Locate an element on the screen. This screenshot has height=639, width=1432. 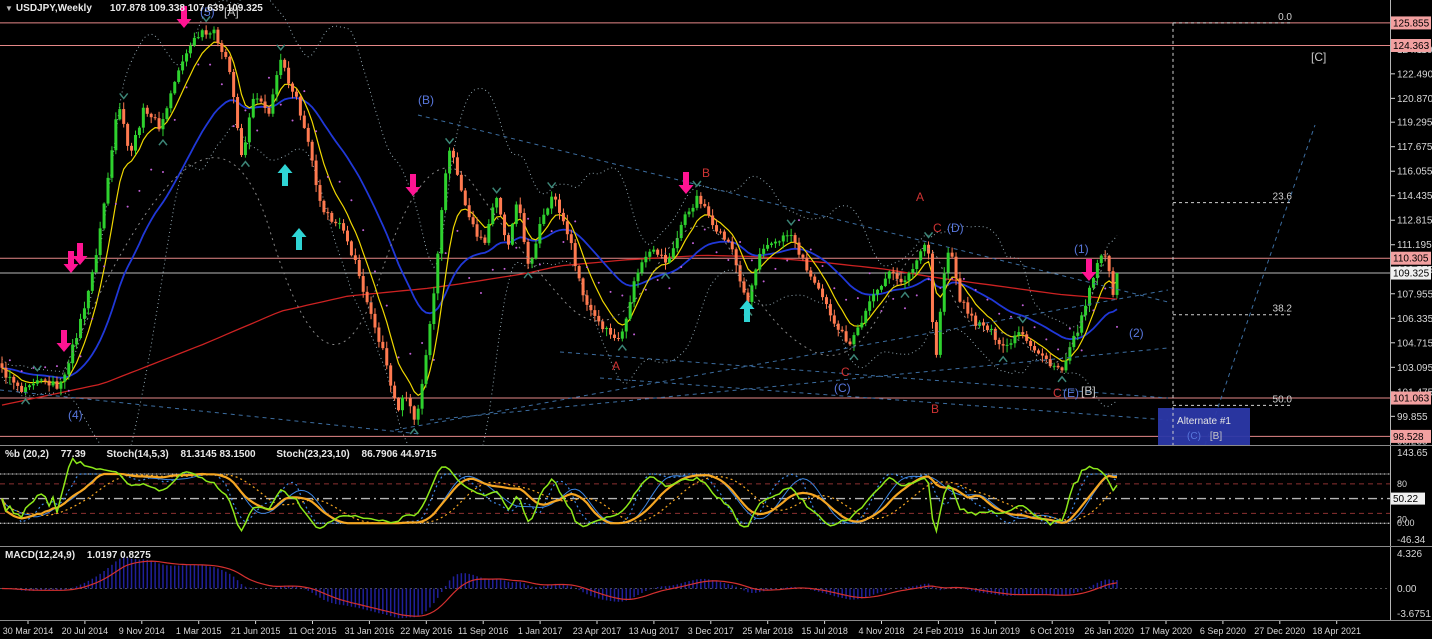
price-tick-label: 112.815 is located at coordinates (1414, 221).